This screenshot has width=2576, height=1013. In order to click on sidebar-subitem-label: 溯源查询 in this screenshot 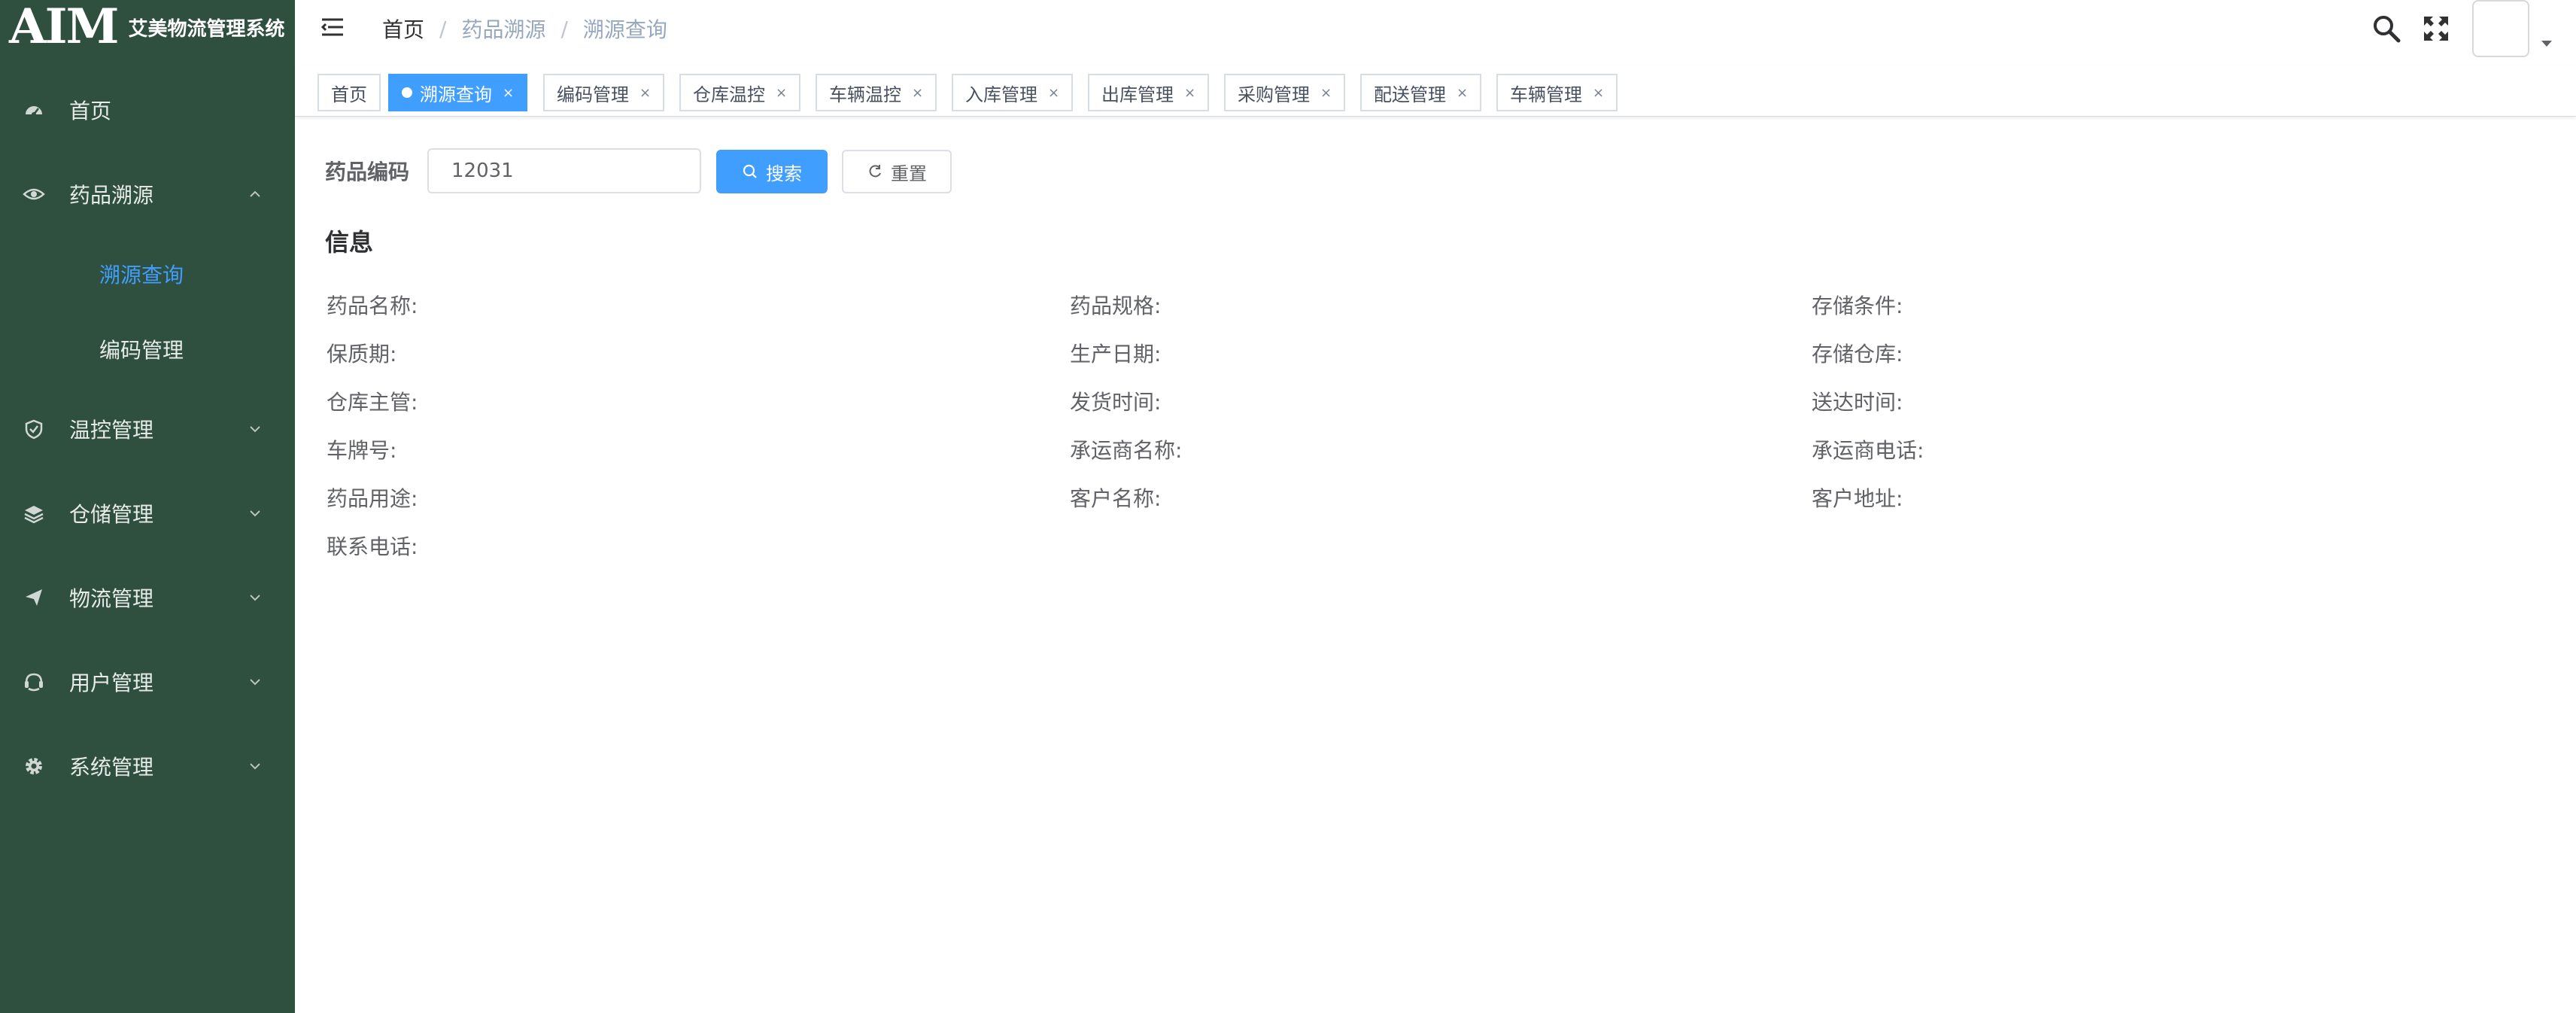, I will do `click(141, 275)`.